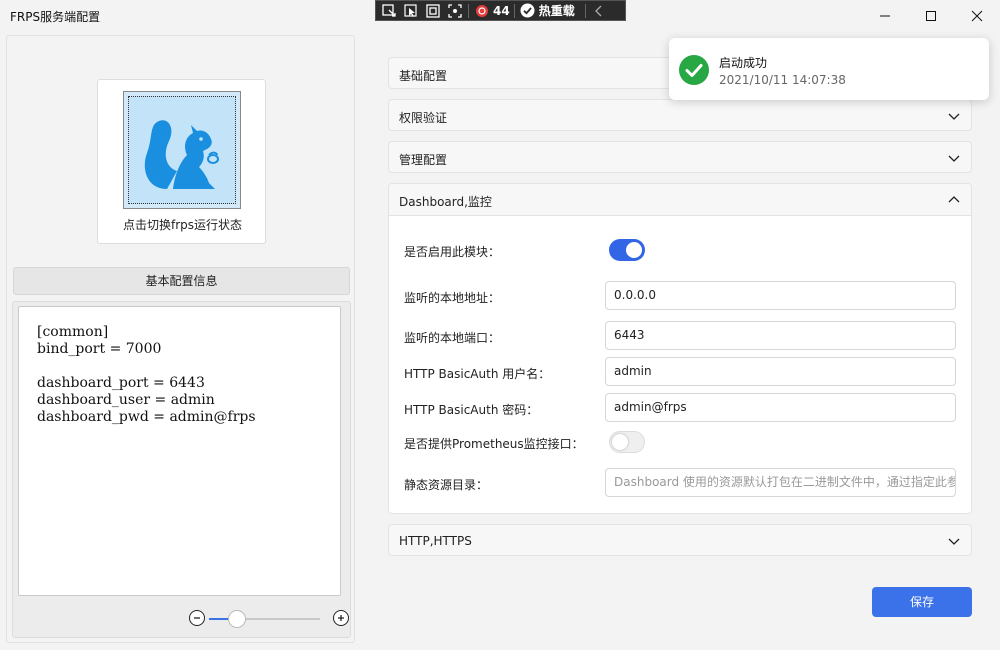 The width and height of the screenshot is (1000, 650). What do you see at coordinates (780, 371) in the screenshot?
I see `basicauth-user-input: admin` at bounding box center [780, 371].